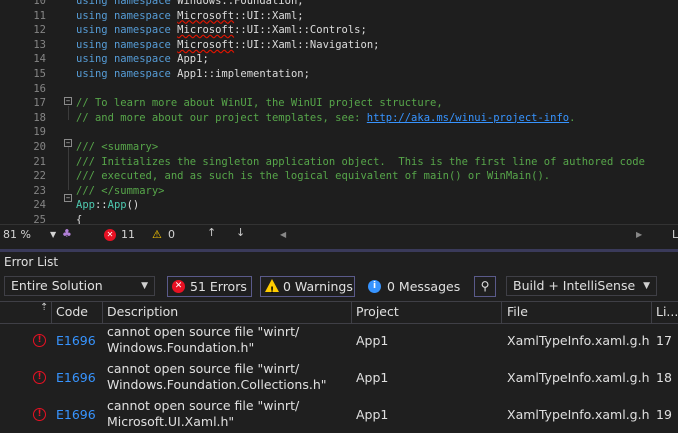 The width and height of the screenshot is (678, 433). I want to click on info-icon: i, so click(374, 286).